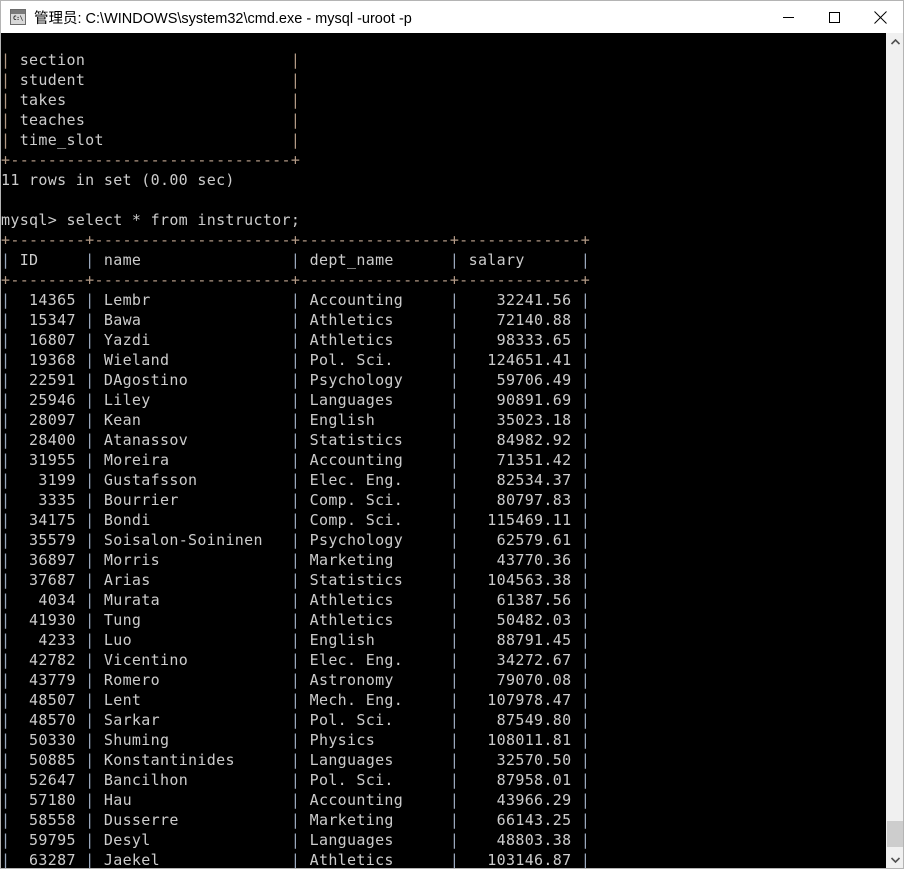 Image resolution: width=904 pixels, height=869 pixels. I want to click on icon-titlebar-stripe, so click(18, 12).